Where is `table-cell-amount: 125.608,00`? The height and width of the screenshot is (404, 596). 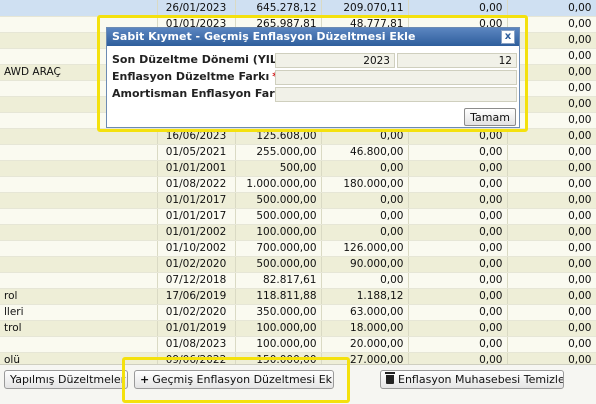 table-cell-amount: 125.608,00 is located at coordinates (278, 136).